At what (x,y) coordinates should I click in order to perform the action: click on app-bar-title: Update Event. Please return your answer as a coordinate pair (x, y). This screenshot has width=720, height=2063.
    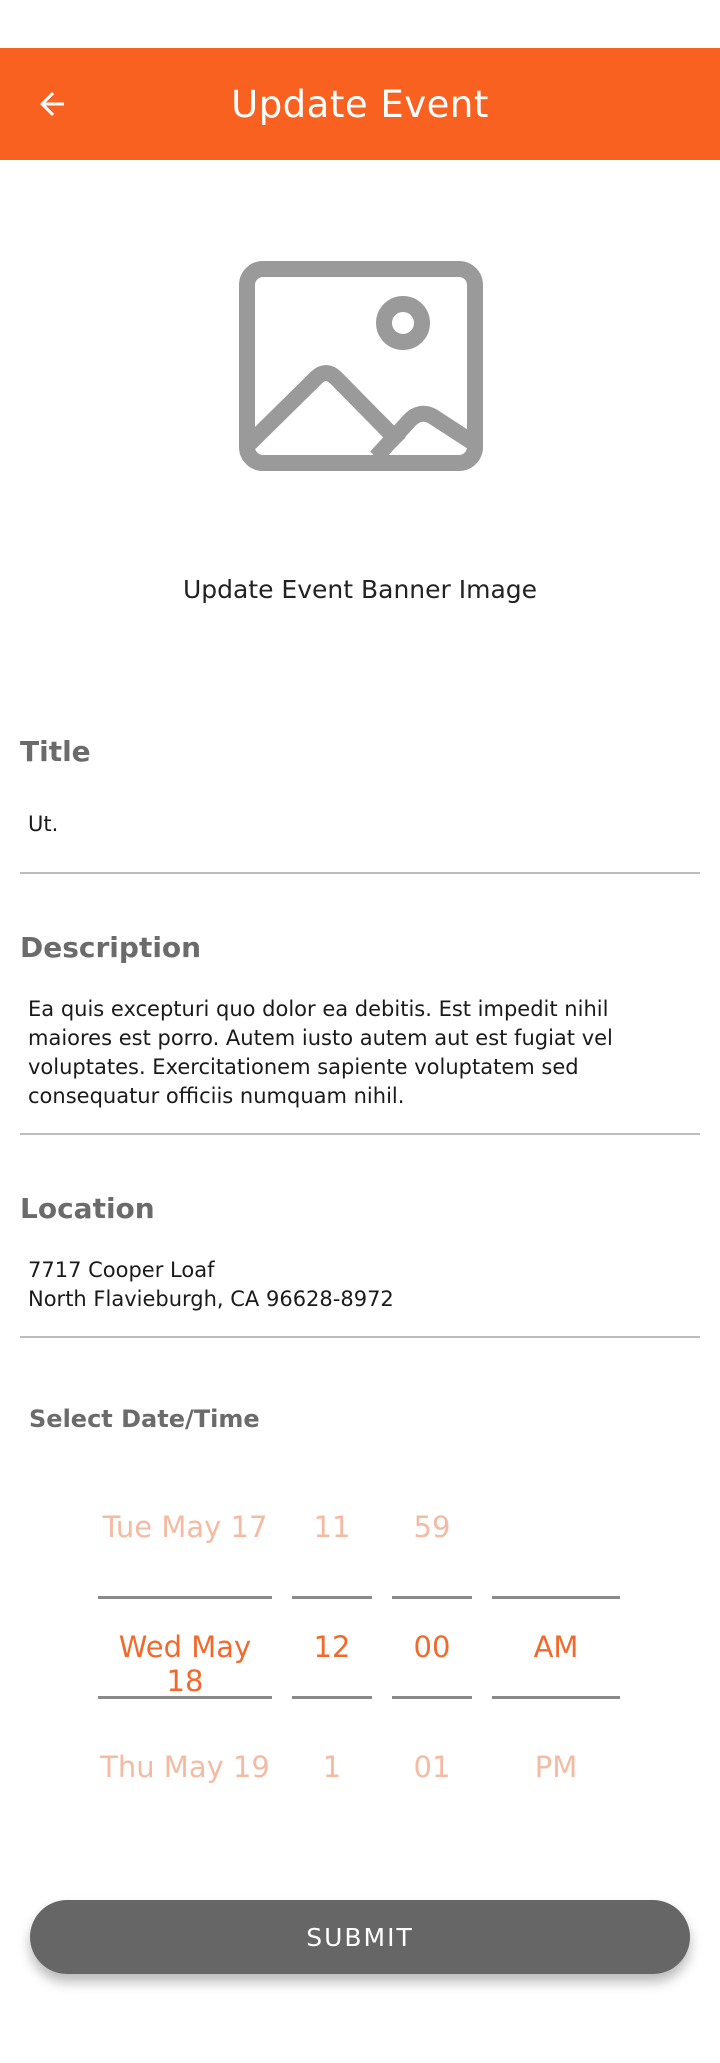
    Looking at the image, I should click on (360, 104).